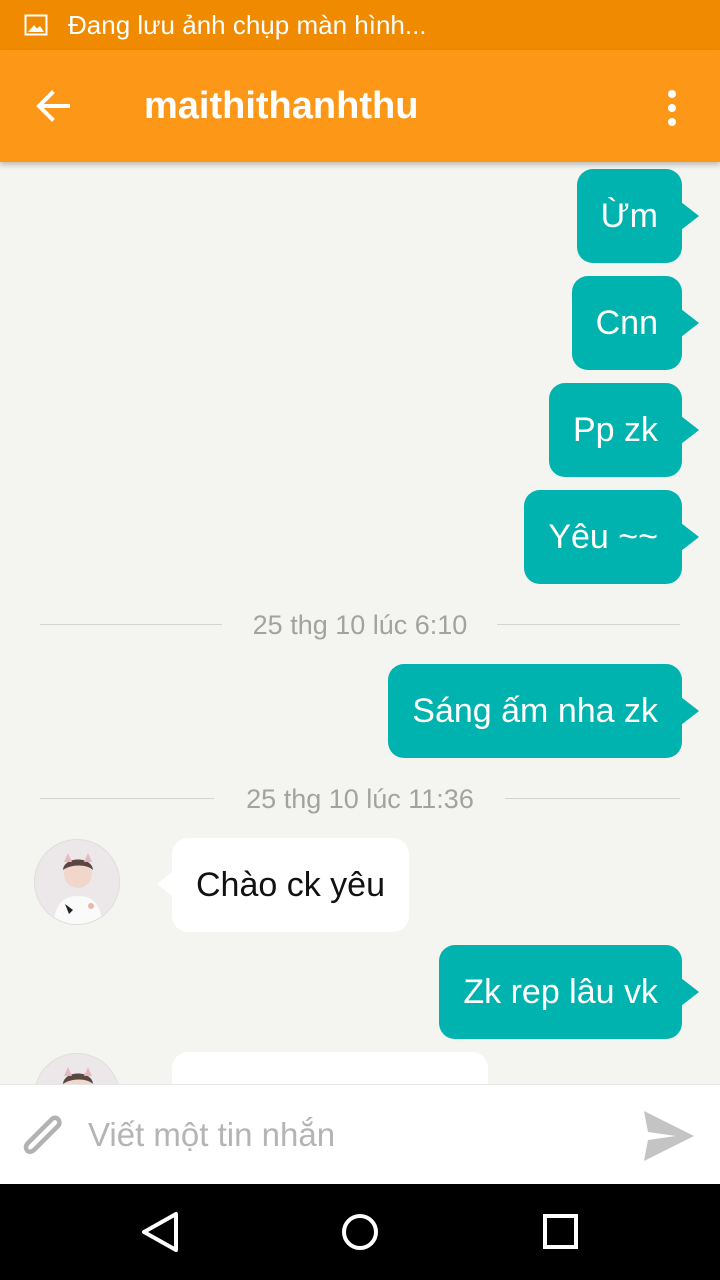  Describe the element at coordinates (638, 216) in the screenshot. I see `outgoing-message: Ừm` at that location.